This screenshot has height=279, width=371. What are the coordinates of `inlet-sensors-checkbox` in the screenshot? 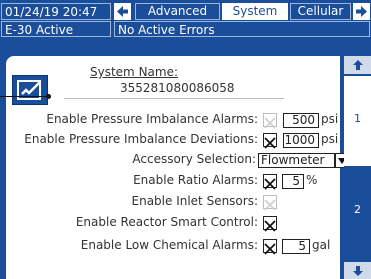 It's located at (270, 203).